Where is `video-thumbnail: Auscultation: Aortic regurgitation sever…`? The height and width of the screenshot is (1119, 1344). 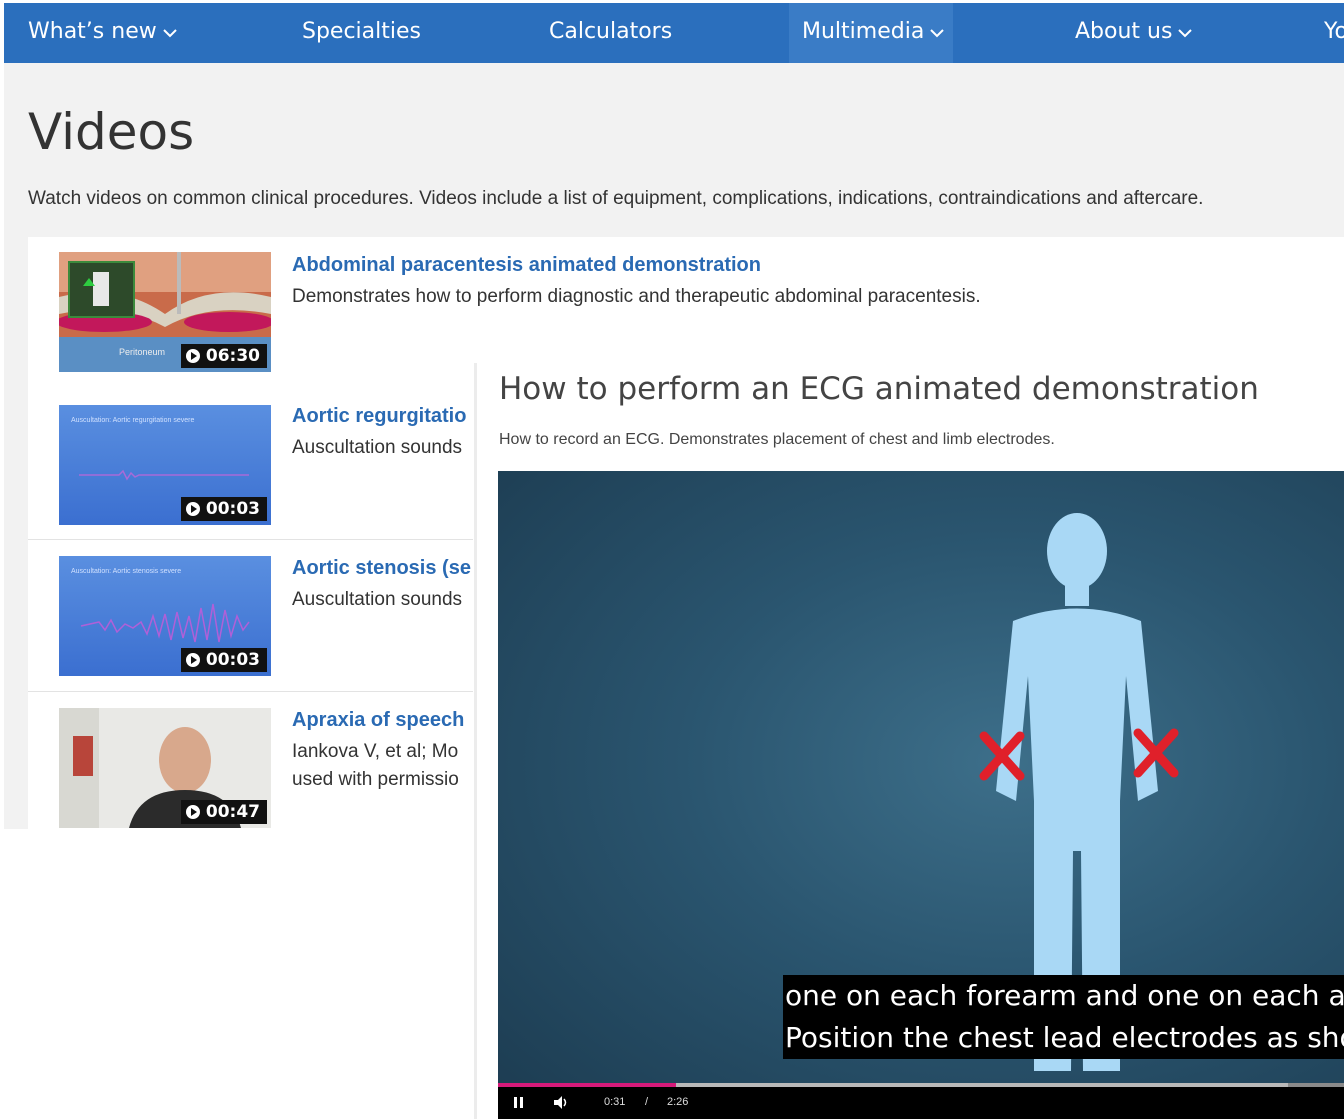
video-thumbnail: Auscultation: Aortic regurgitation sever… is located at coordinates (165, 465).